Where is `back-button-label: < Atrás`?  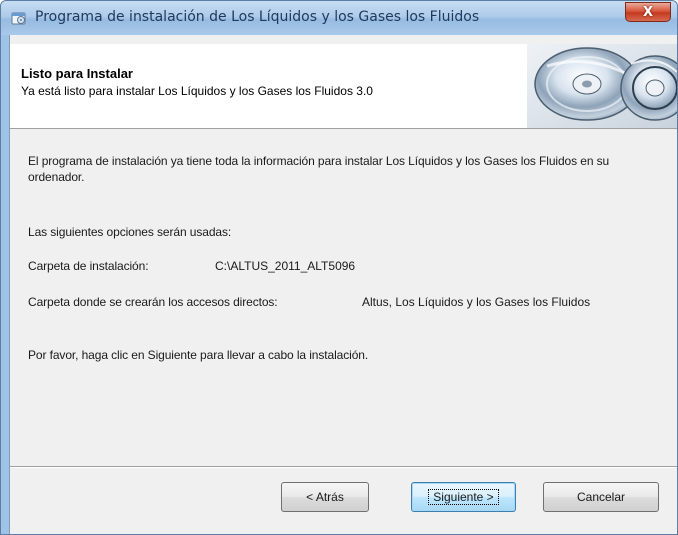
back-button-label: < Atrás is located at coordinates (325, 497).